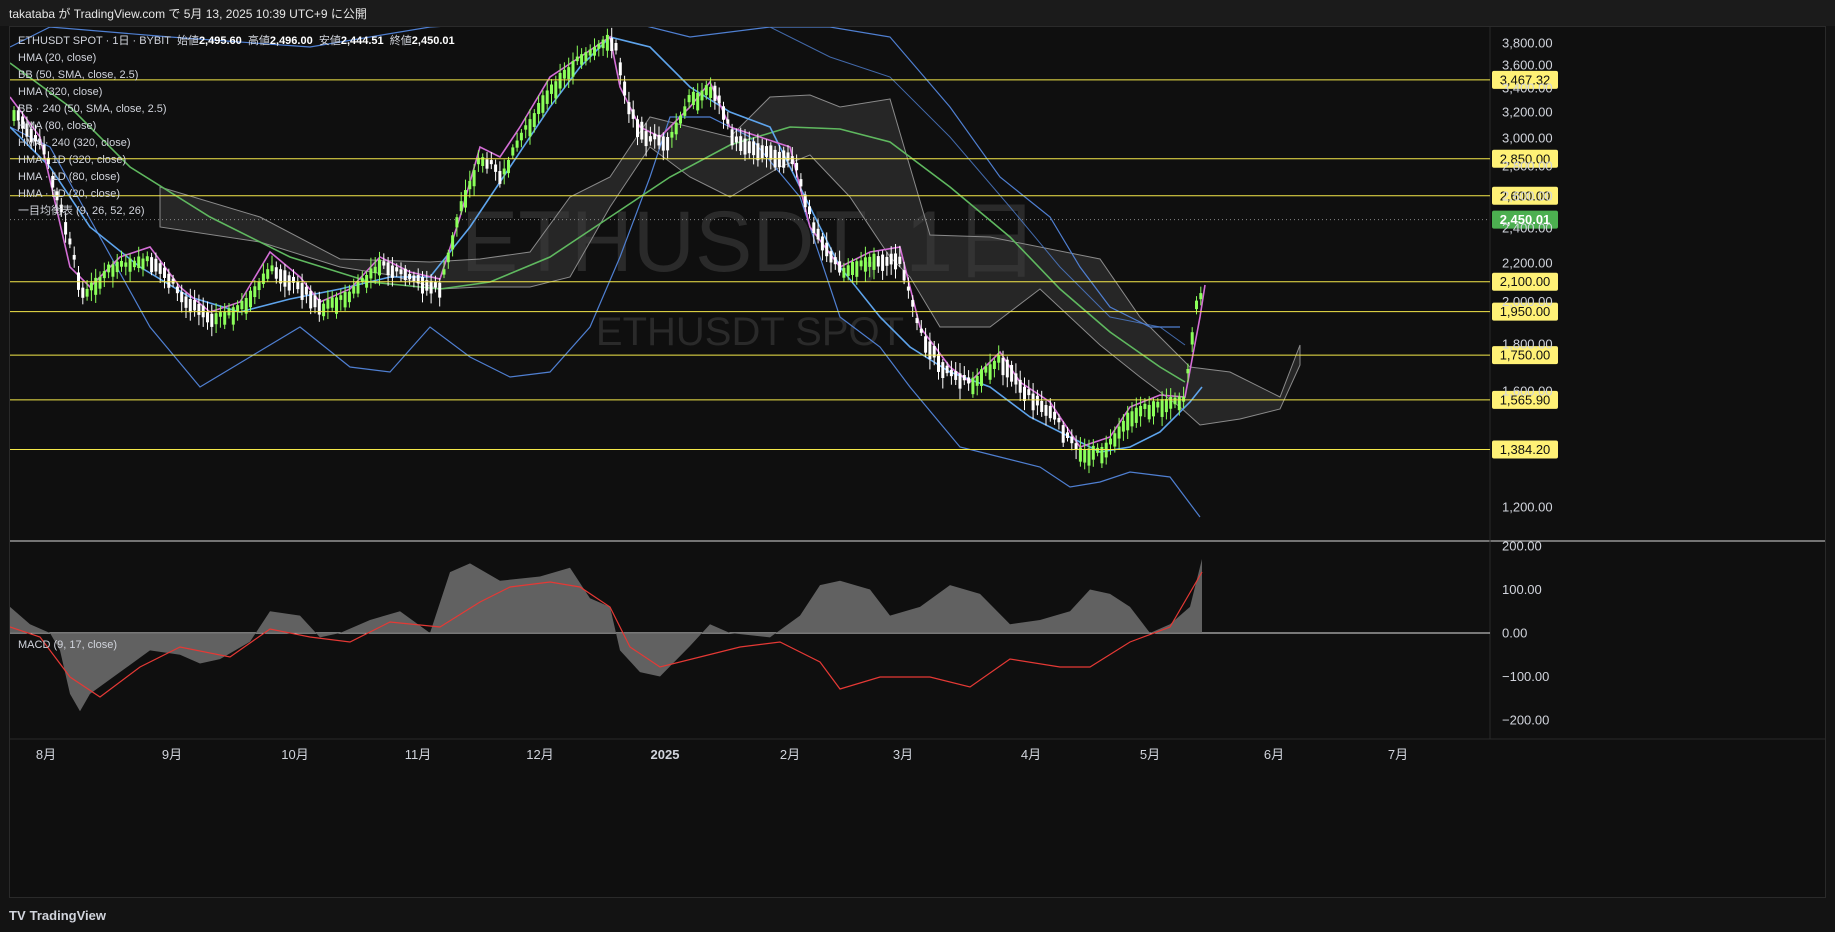 Image resolution: width=1835 pixels, height=932 pixels. What do you see at coordinates (236, 194) in the screenshot?
I see `indicator-legend-item: HMA · 1D (20, close)` at bounding box center [236, 194].